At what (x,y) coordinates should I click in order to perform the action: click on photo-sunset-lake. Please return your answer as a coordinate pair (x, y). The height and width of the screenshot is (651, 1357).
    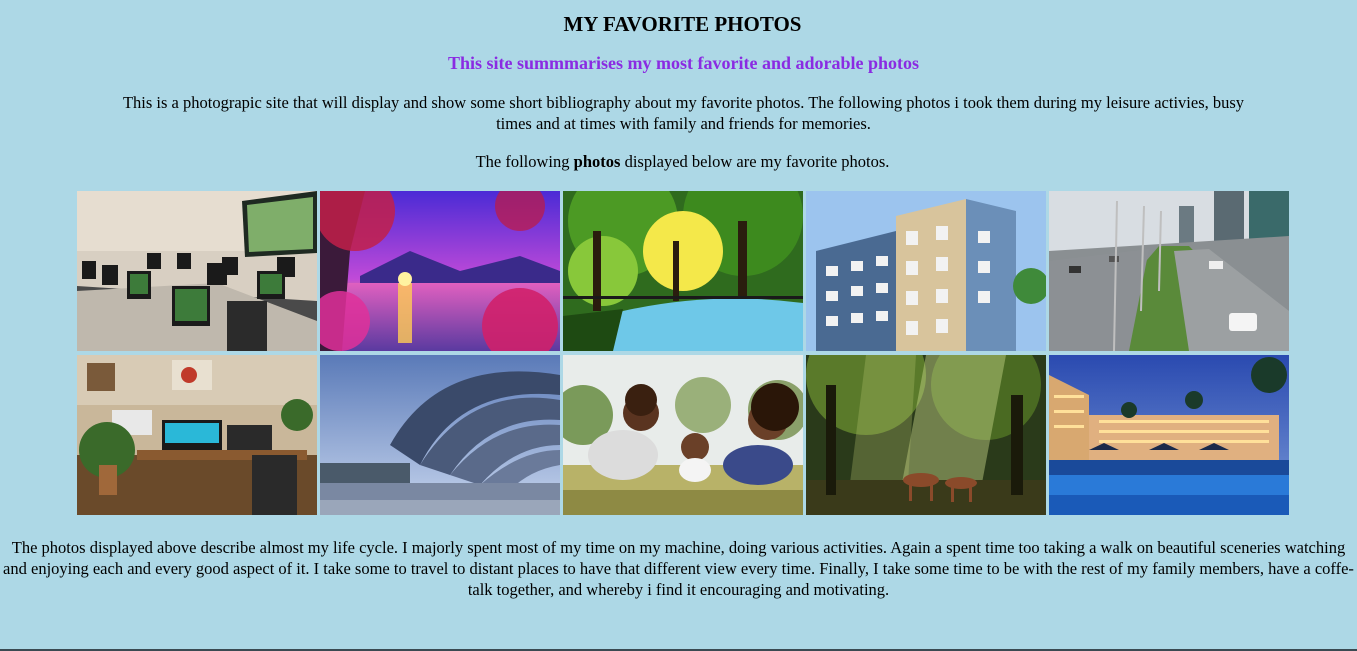
    Looking at the image, I should click on (440, 271).